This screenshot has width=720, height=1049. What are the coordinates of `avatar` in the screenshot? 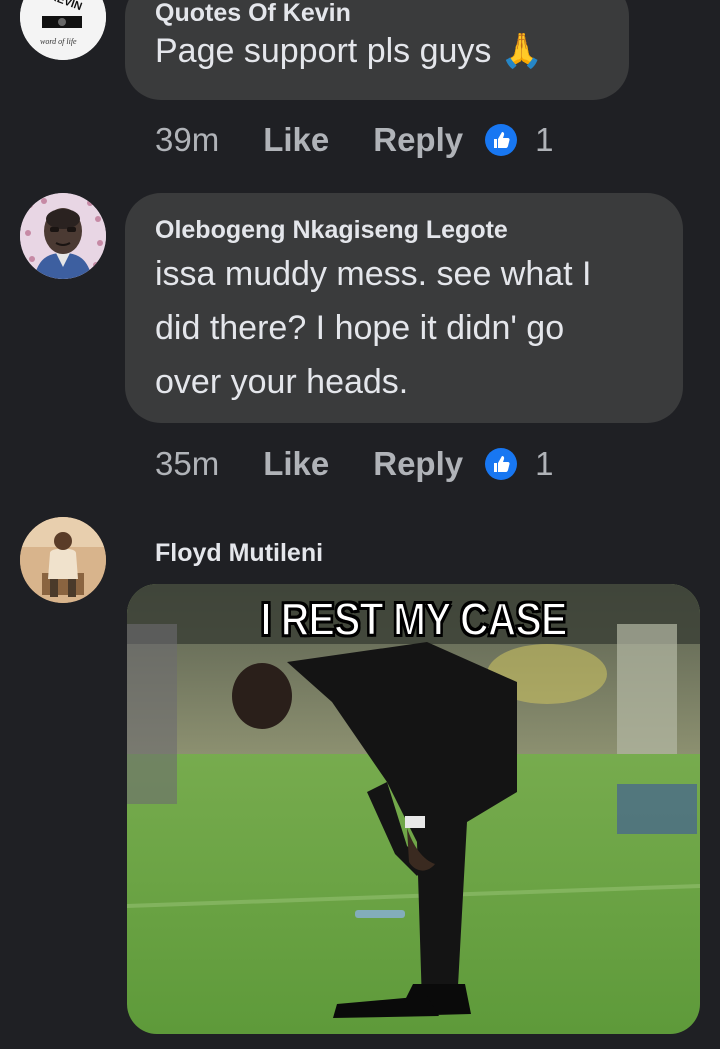 It's located at (63, 560).